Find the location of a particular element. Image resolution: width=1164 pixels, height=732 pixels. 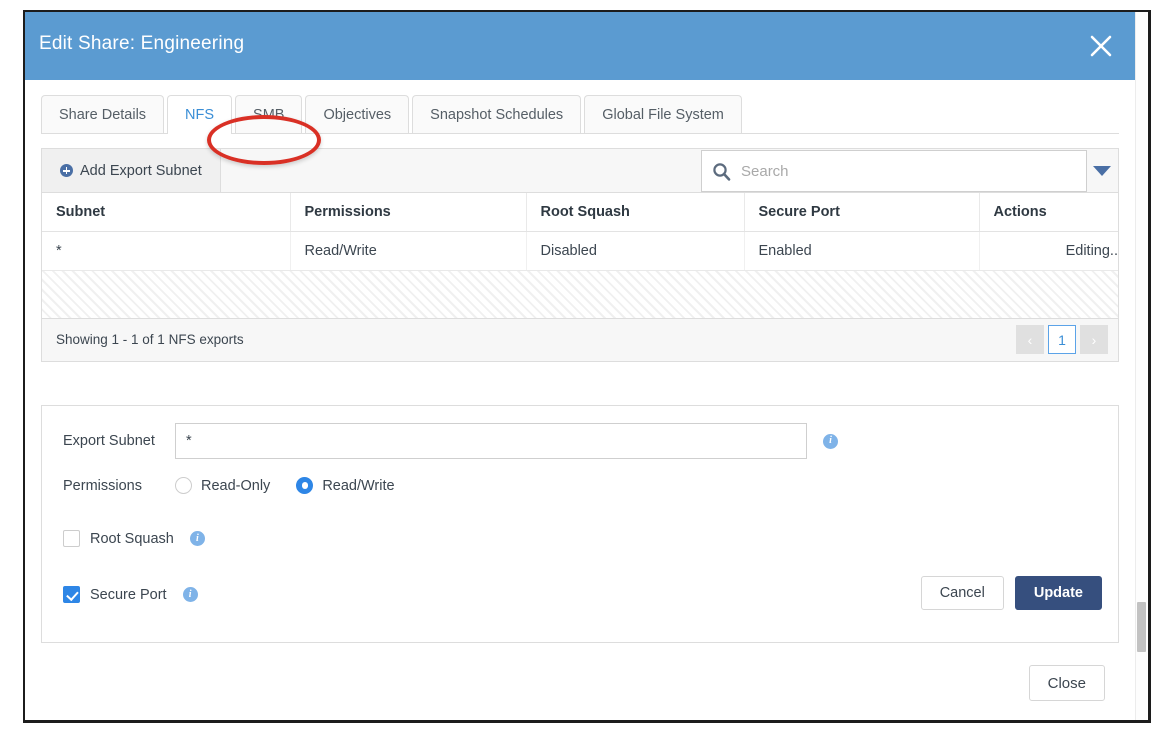

export-subnet-label: Export Subnet is located at coordinates (109, 441).